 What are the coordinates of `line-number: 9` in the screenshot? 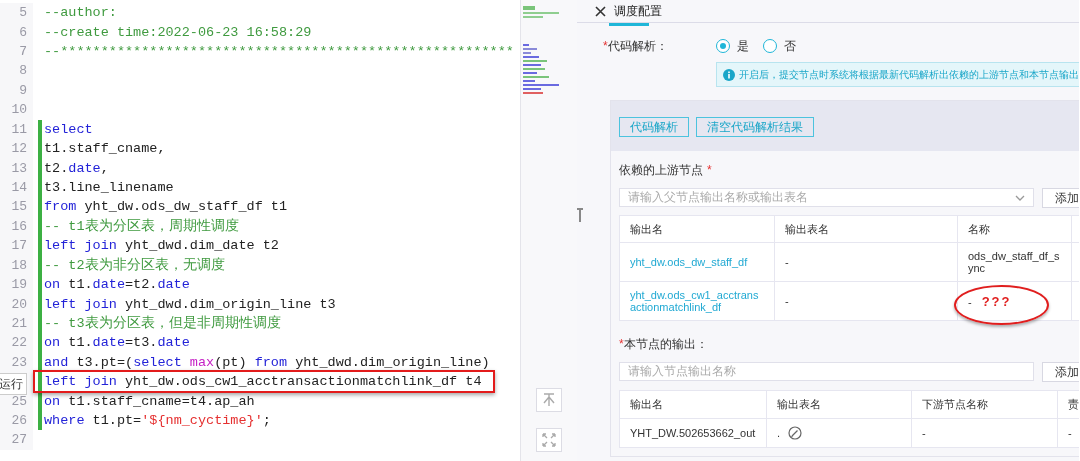 It's located at (22, 90).